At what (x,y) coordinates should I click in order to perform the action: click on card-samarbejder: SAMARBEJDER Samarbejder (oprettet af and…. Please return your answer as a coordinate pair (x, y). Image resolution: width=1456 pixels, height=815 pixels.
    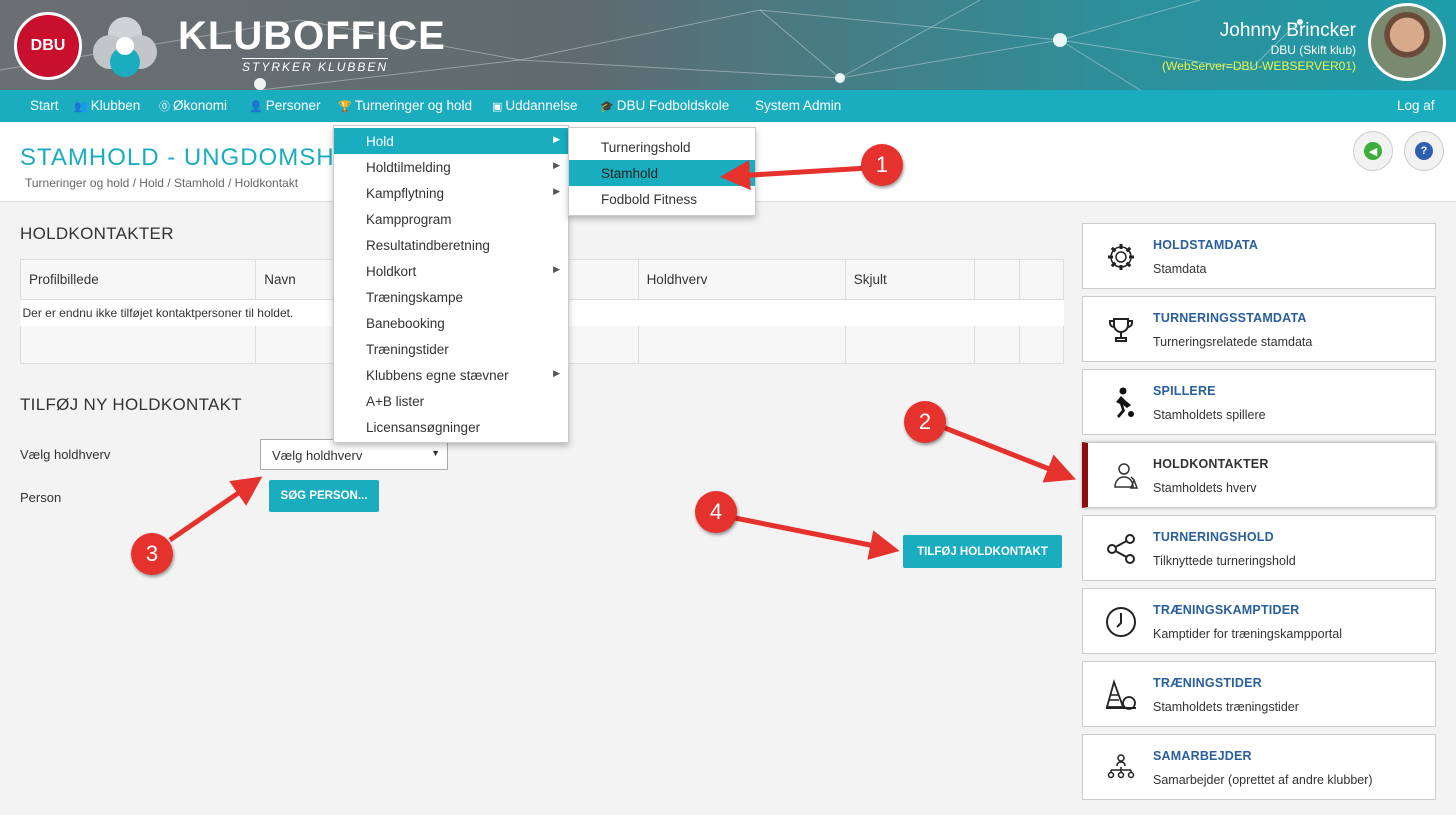
    Looking at the image, I should click on (1259, 767).